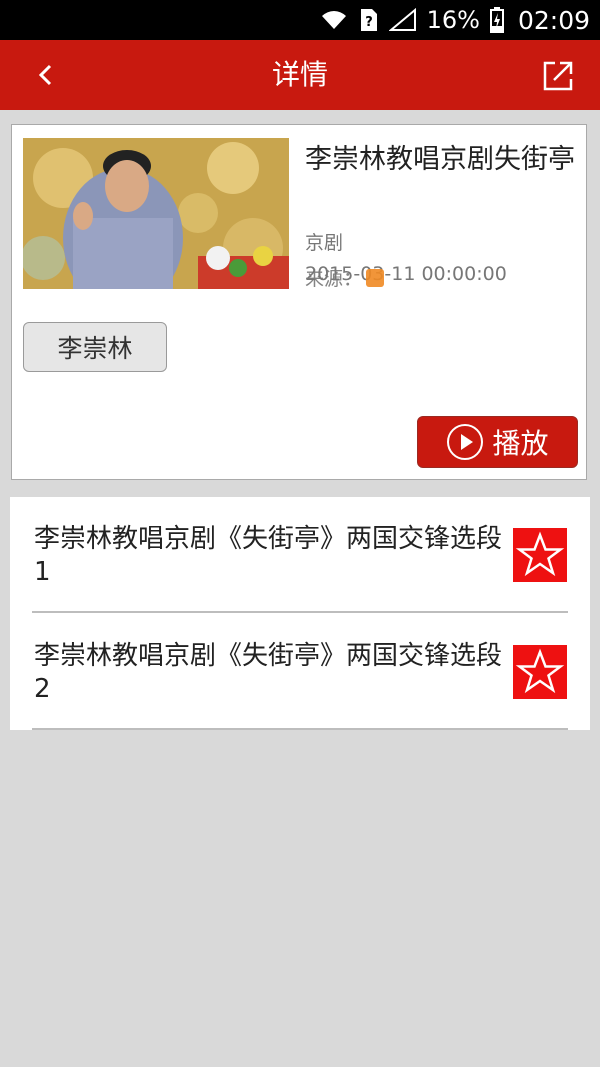 The image size is (600, 1067). I want to click on play-button: 播放, so click(497, 442).